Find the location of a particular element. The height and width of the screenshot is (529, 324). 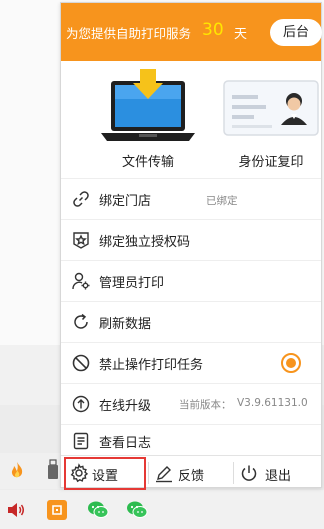

forbid-print-label: 禁止操作打印任务 is located at coordinates (151, 365).